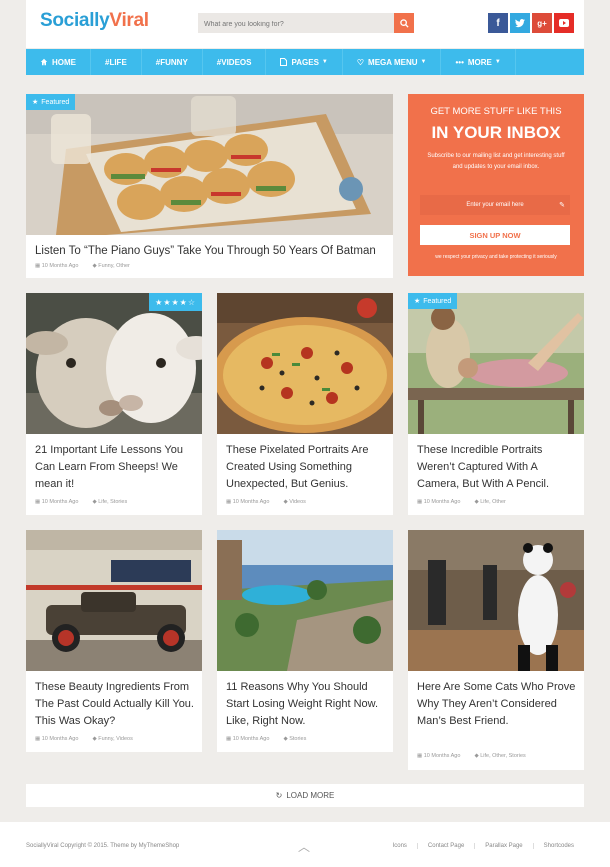 The height and width of the screenshot is (867, 610). I want to click on scroll-top-icon: ︿, so click(304, 846).